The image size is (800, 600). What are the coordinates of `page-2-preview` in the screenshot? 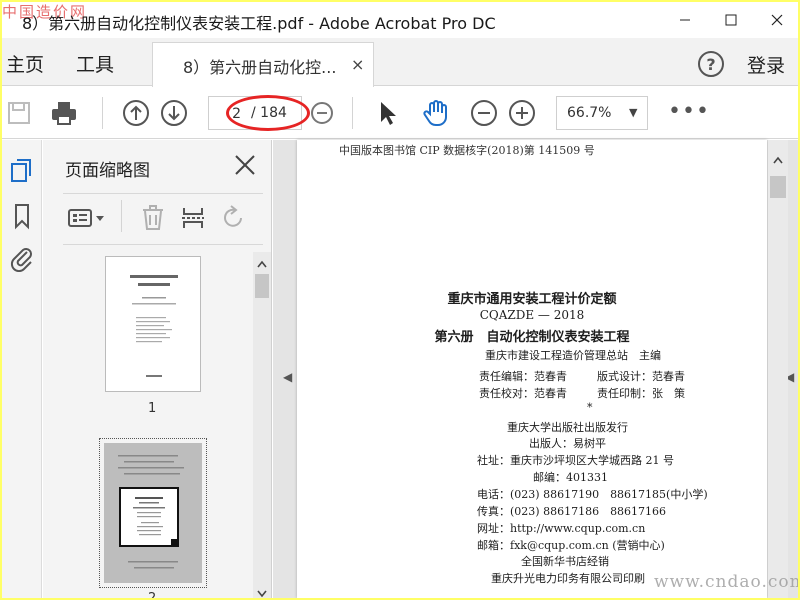 It's located at (153, 513).